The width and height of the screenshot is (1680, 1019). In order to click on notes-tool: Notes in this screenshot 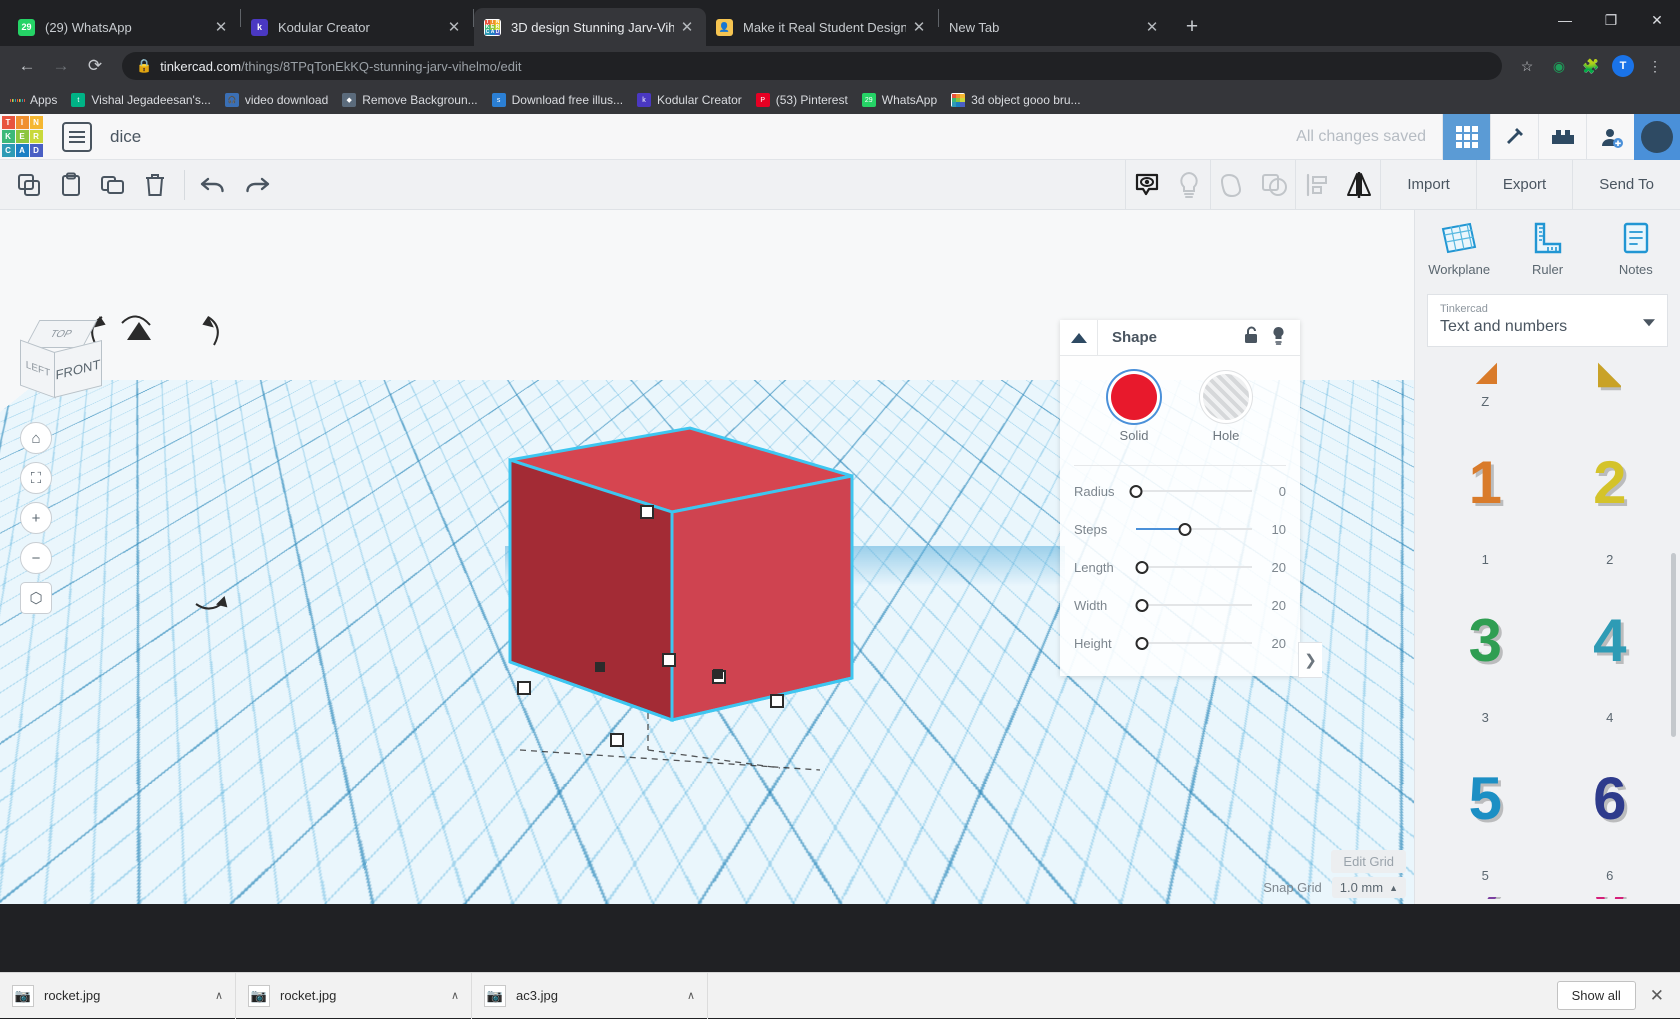, I will do `click(1636, 249)`.